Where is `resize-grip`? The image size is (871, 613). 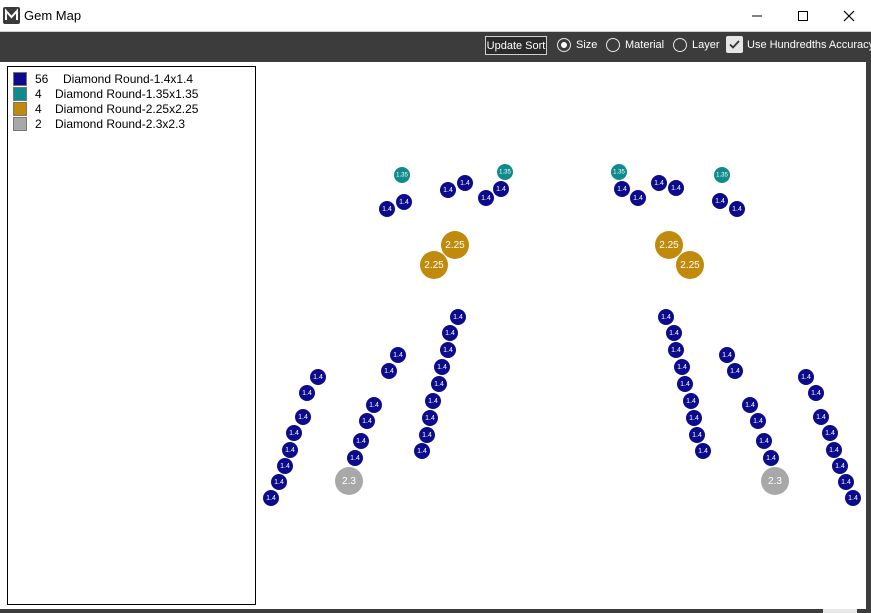
resize-grip is located at coordinates (840, 611).